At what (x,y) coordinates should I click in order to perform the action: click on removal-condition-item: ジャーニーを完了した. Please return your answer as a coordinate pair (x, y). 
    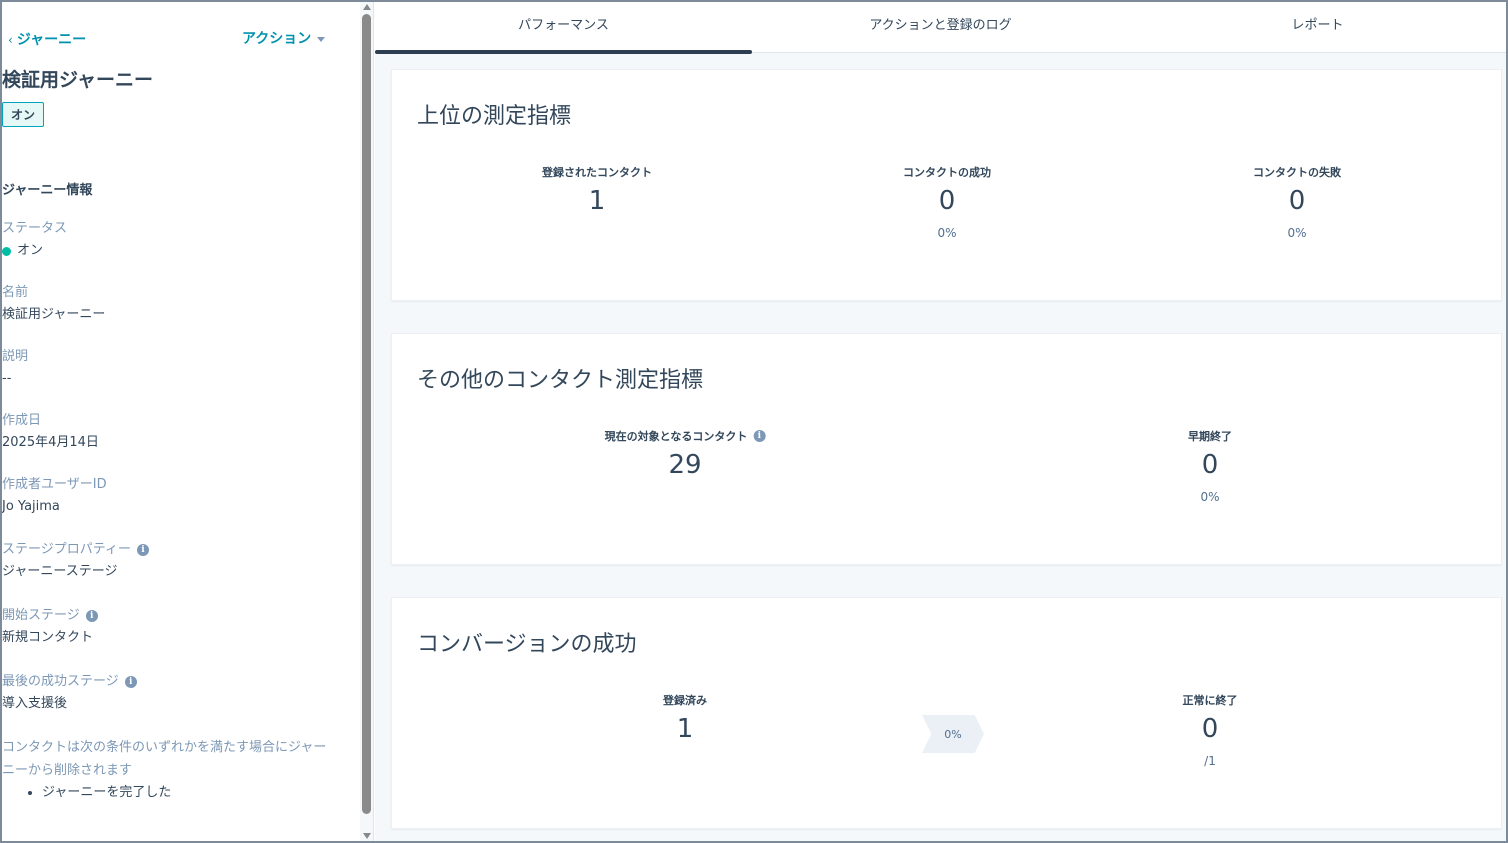
    Looking at the image, I should click on (106, 793).